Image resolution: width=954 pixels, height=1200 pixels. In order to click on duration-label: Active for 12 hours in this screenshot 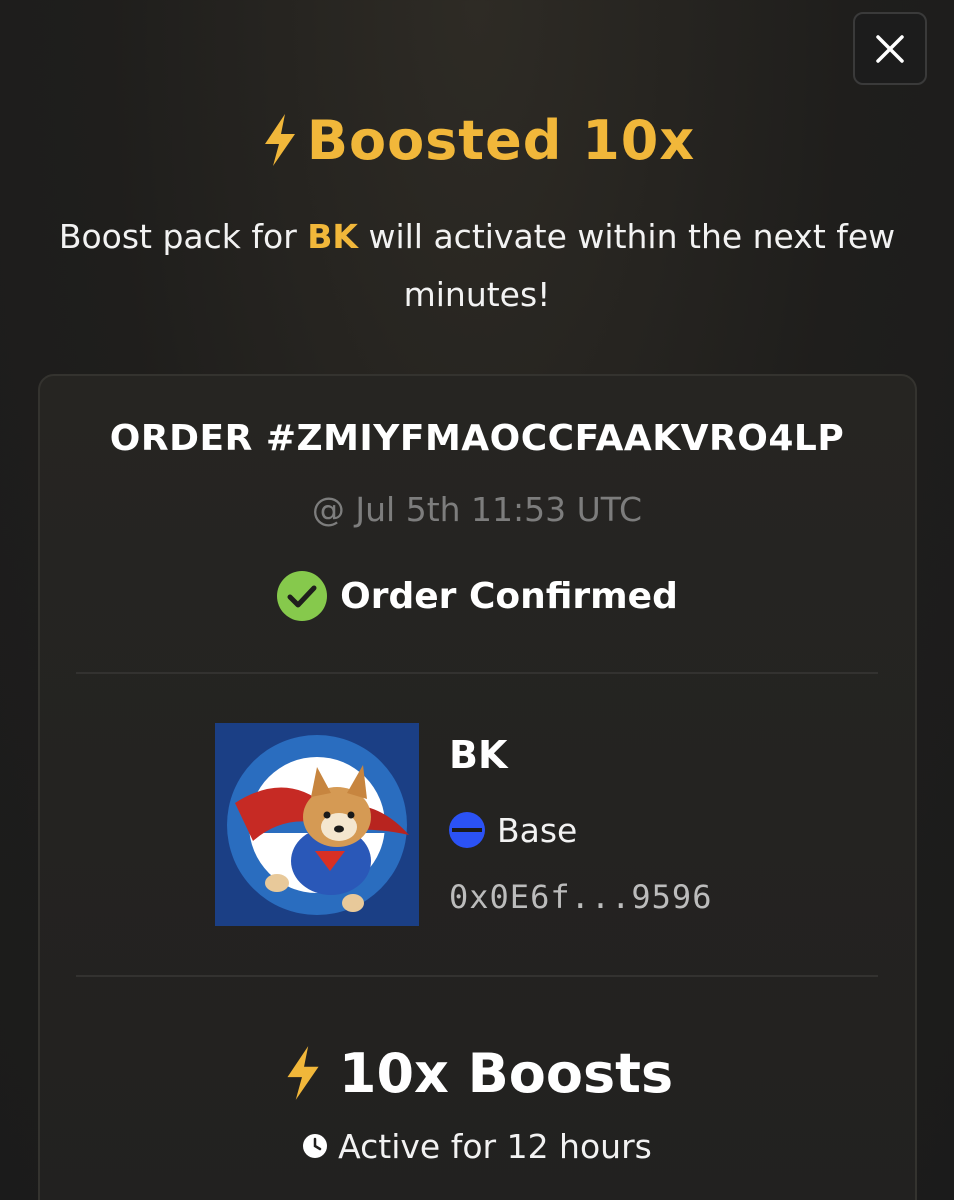, I will do `click(495, 1146)`.